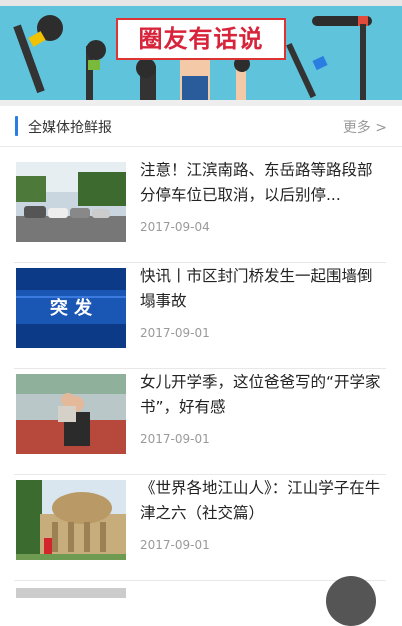  Describe the element at coordinates (365, 127) in the screenshot. I see `more-link: 更多 >` at that location.